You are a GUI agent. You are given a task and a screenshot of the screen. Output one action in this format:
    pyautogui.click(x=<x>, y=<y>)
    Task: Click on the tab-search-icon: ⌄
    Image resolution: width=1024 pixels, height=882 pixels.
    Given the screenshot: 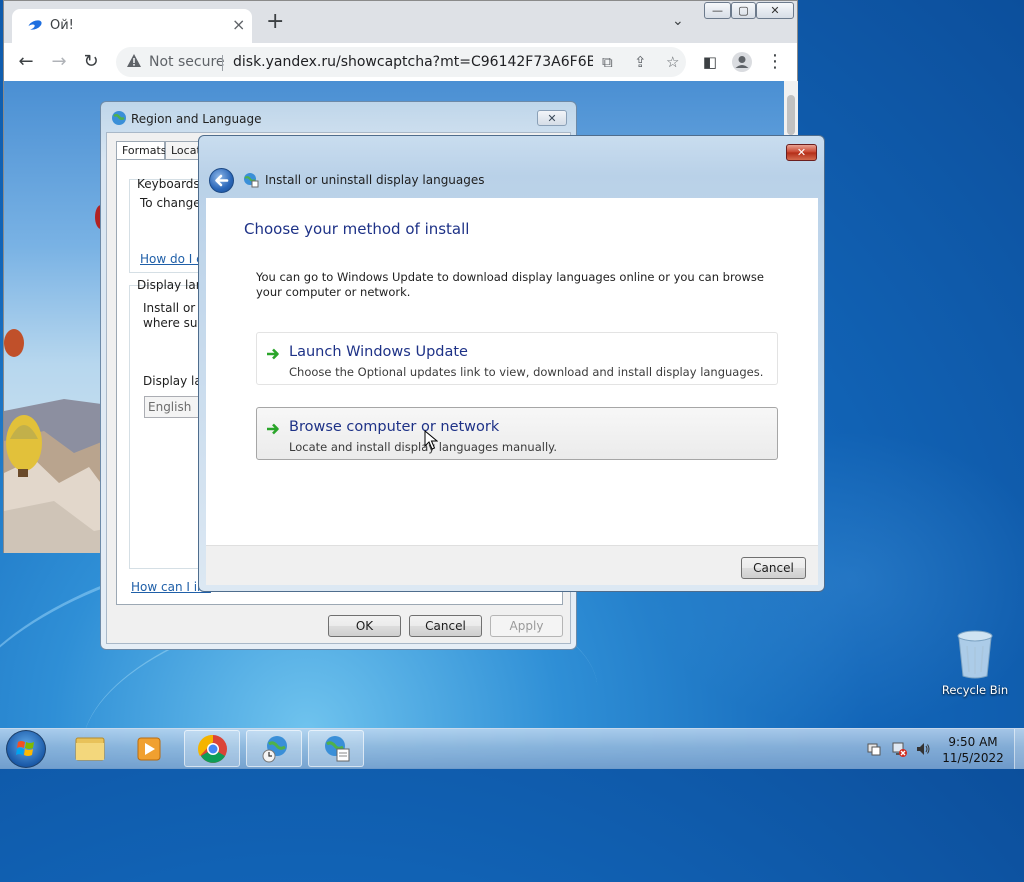 What is the action you would take?
    pyautogui.click(x=678, y=21)
    